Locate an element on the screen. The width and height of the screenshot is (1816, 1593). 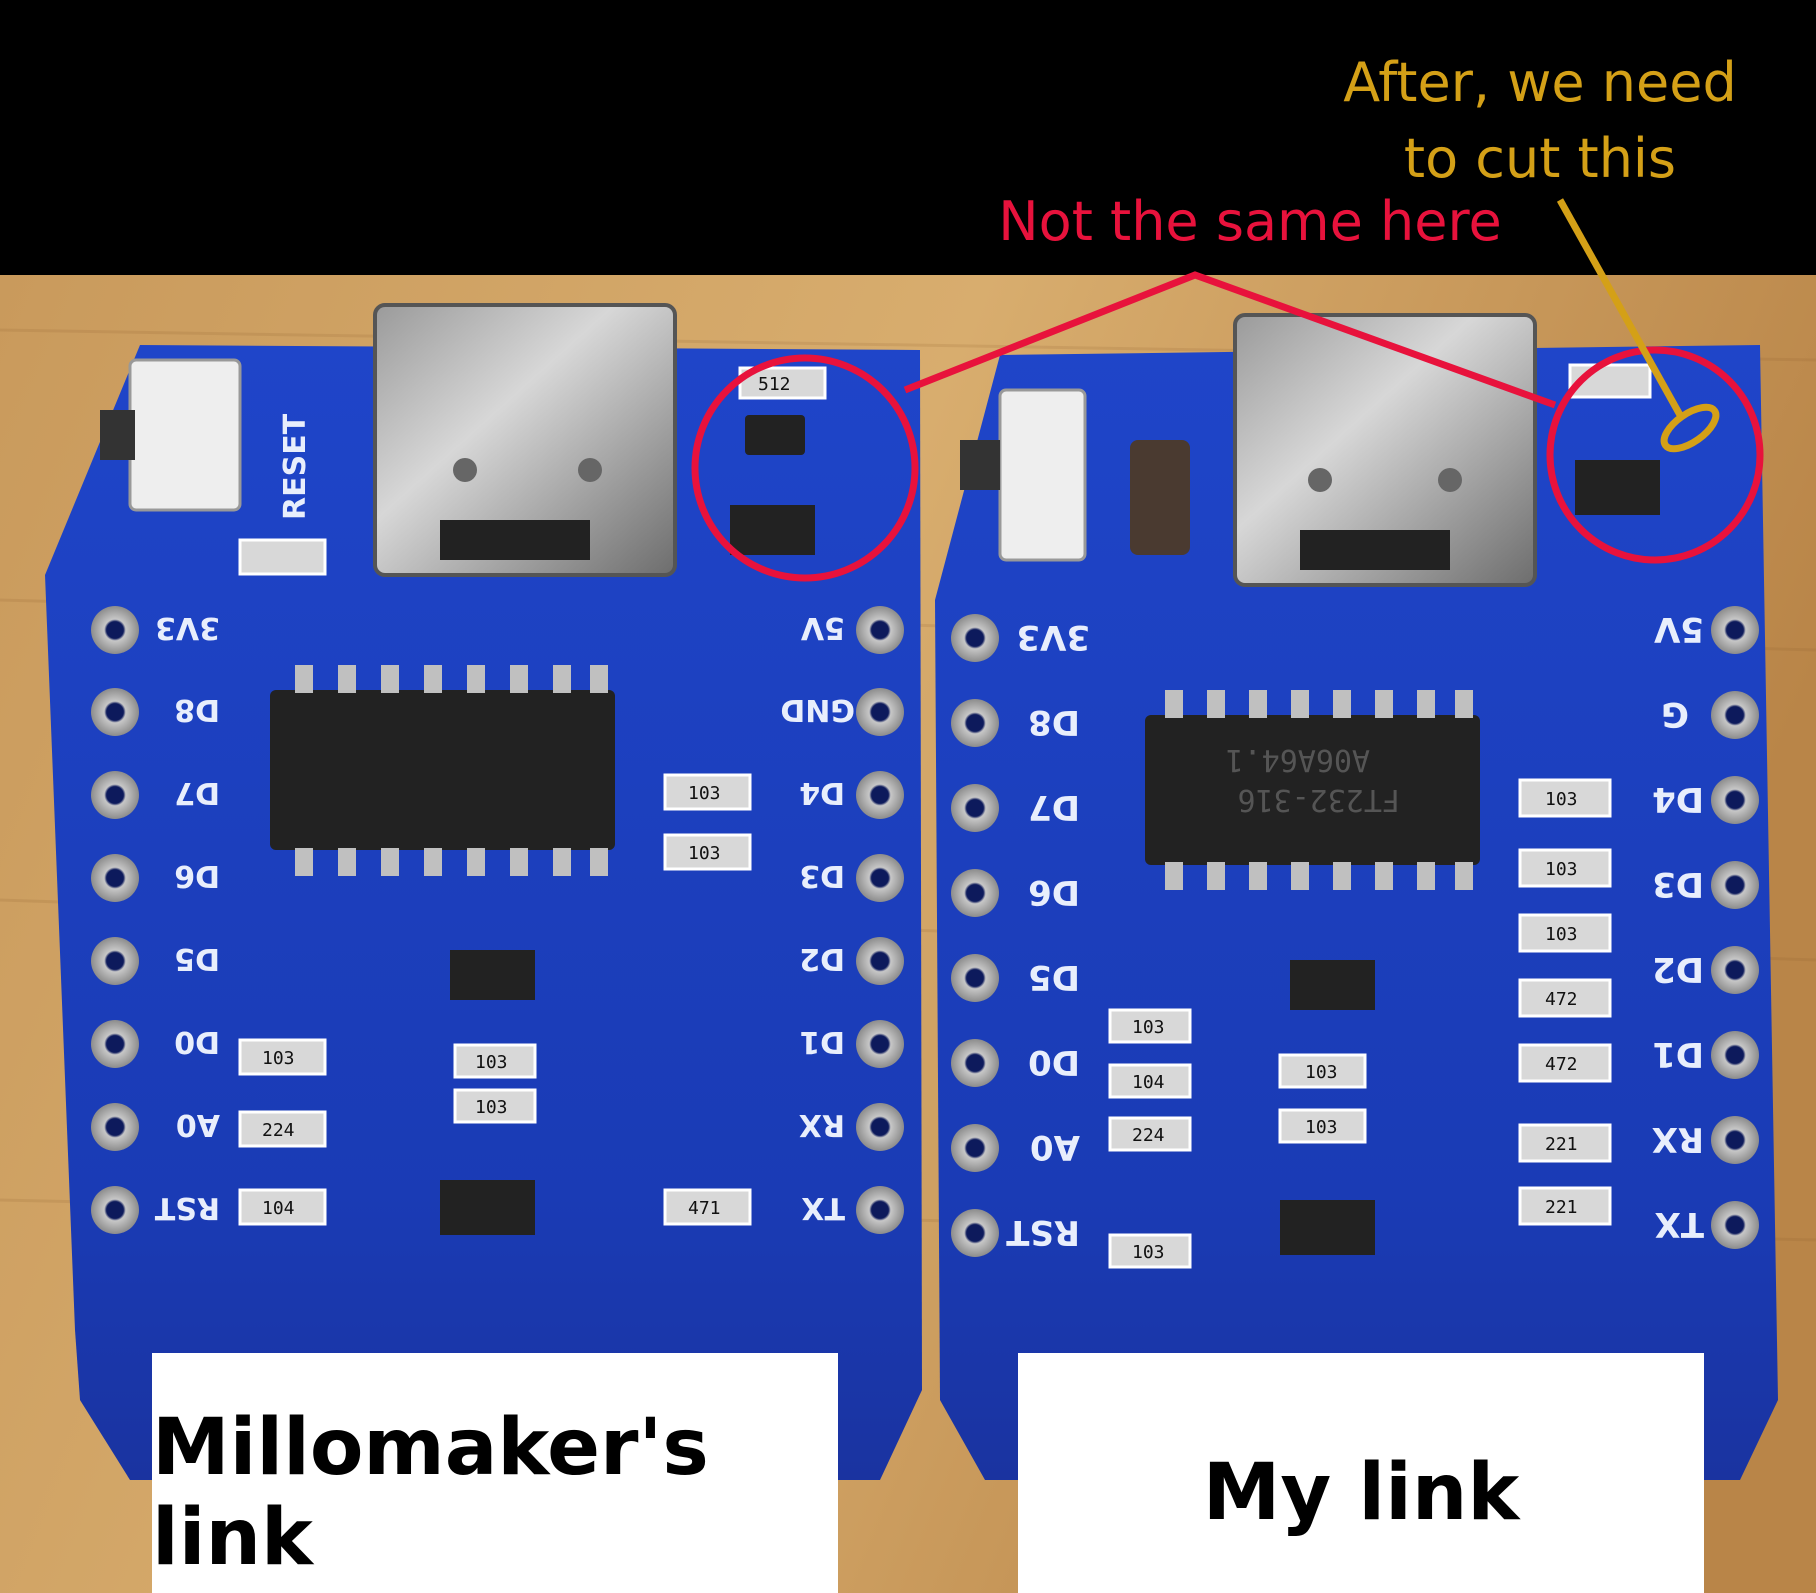
annotation-cut-line1: After, we need is located at coordinates (1540, 82).